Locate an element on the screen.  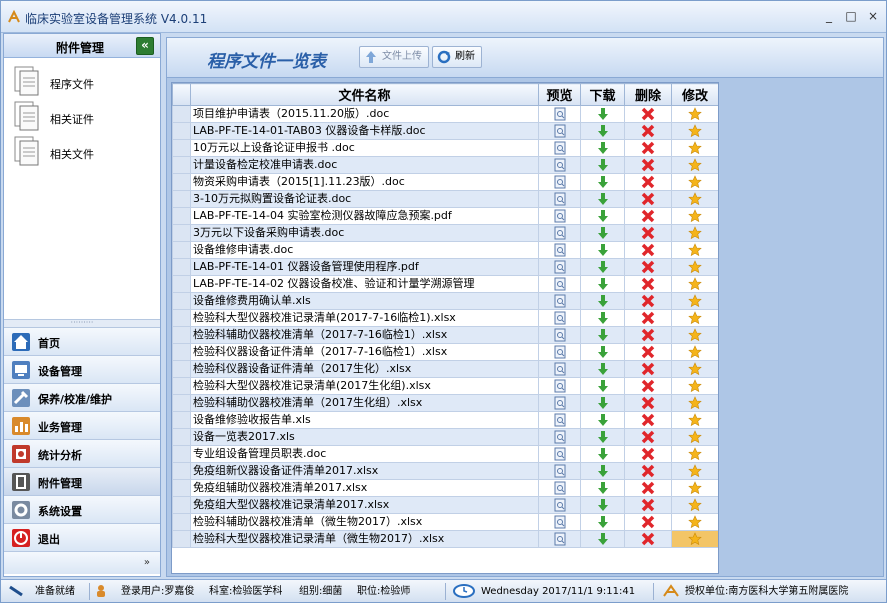
table-row: 检验科大型仪器校准记录清单(2017生化组).xlsx is located at coordinates (445, 386).